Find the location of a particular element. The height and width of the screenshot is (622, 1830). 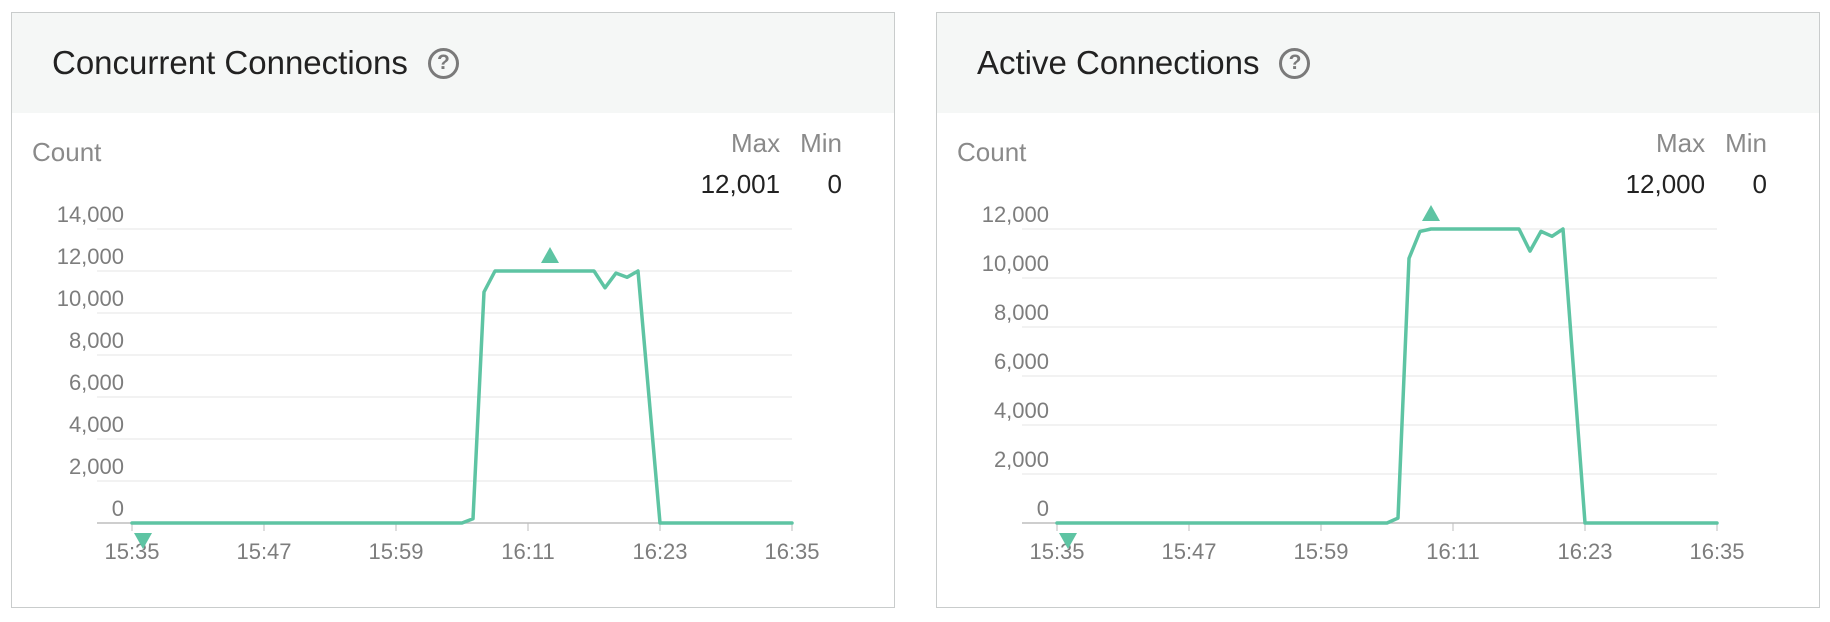

y-tick-label: 14,000 is located at coordinates (90, 214).